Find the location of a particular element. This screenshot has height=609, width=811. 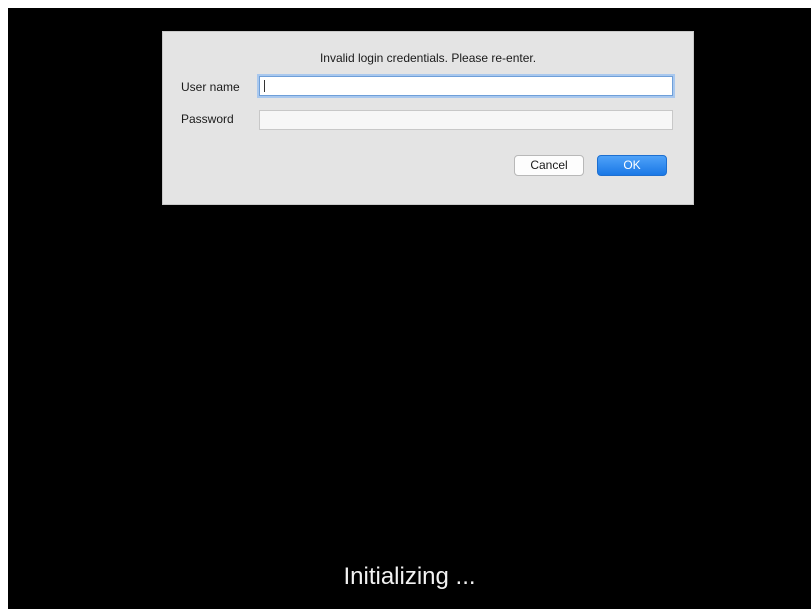

username-label: User name is located at coordinates (210, 87).